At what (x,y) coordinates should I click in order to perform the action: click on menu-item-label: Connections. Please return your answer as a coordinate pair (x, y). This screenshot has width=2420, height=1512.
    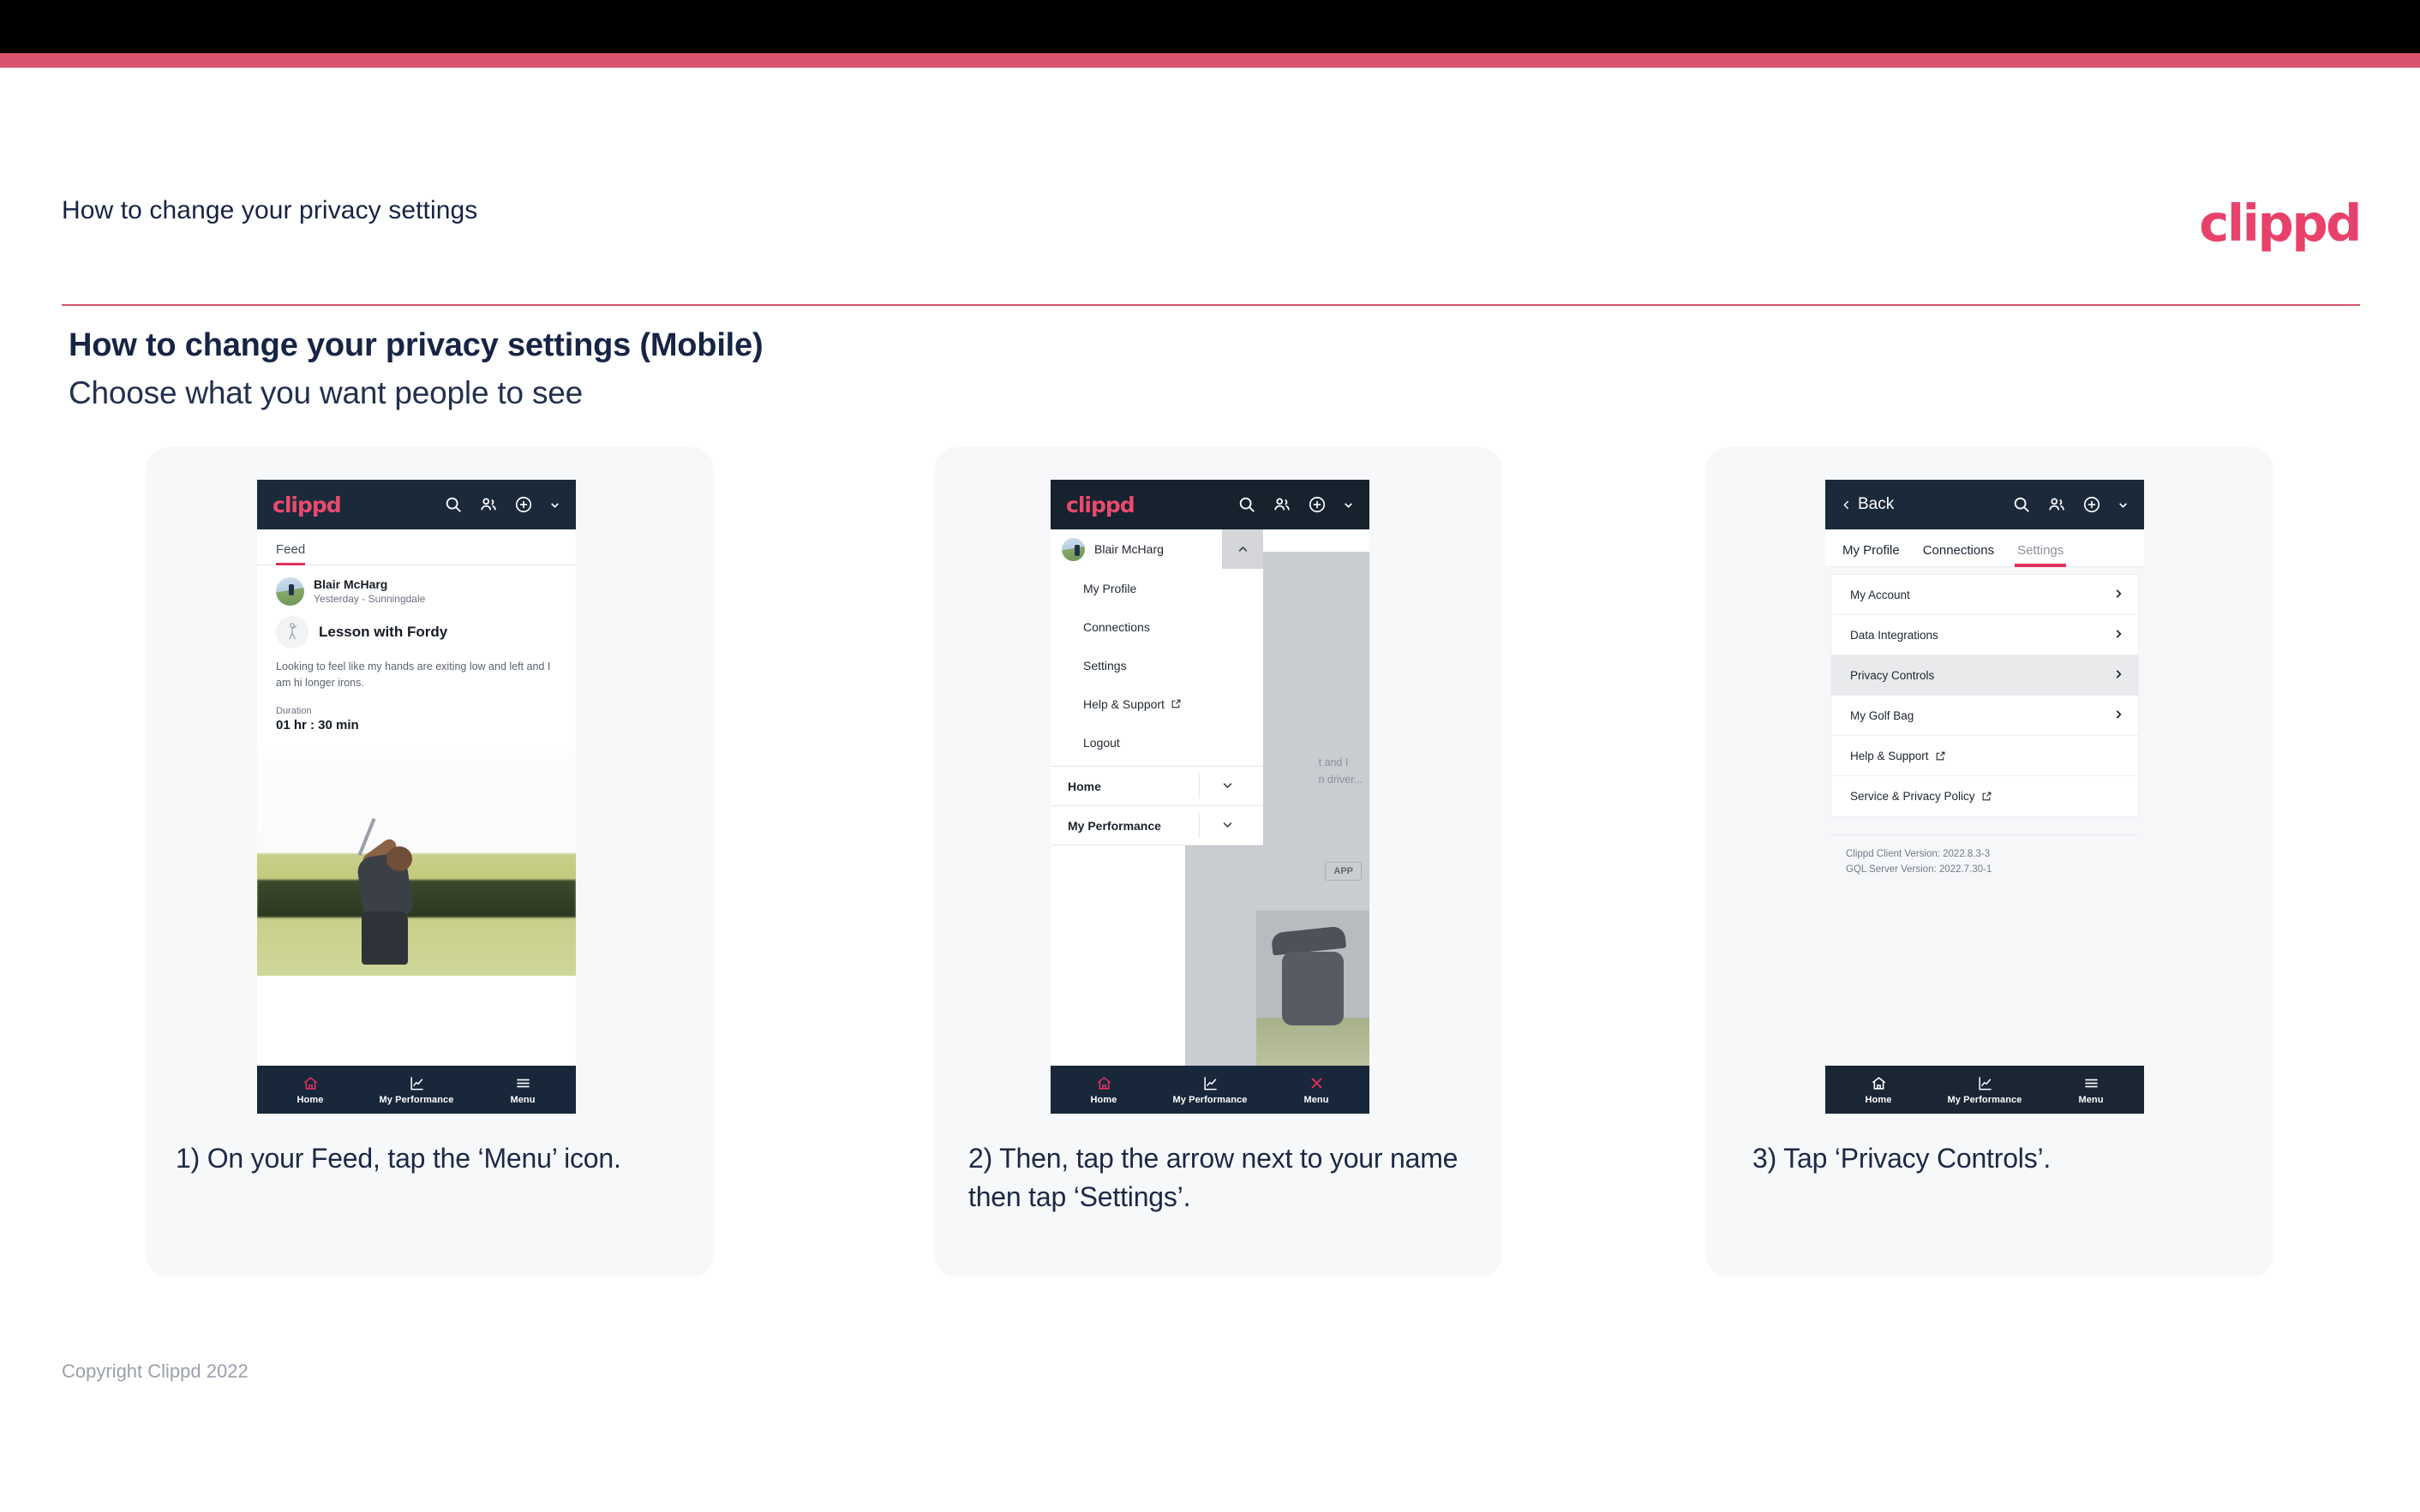
    Looking at the image, I should click on (1116, 626).